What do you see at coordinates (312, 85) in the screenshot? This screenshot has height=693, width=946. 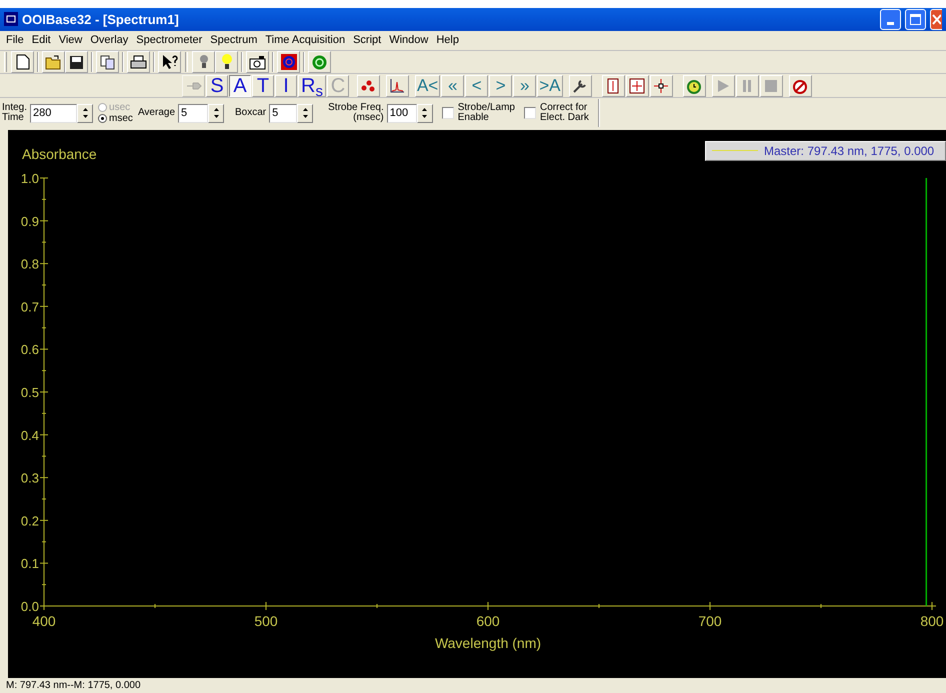 I see `mode-button: R$_{s}$` at bounding box center [312, 85].